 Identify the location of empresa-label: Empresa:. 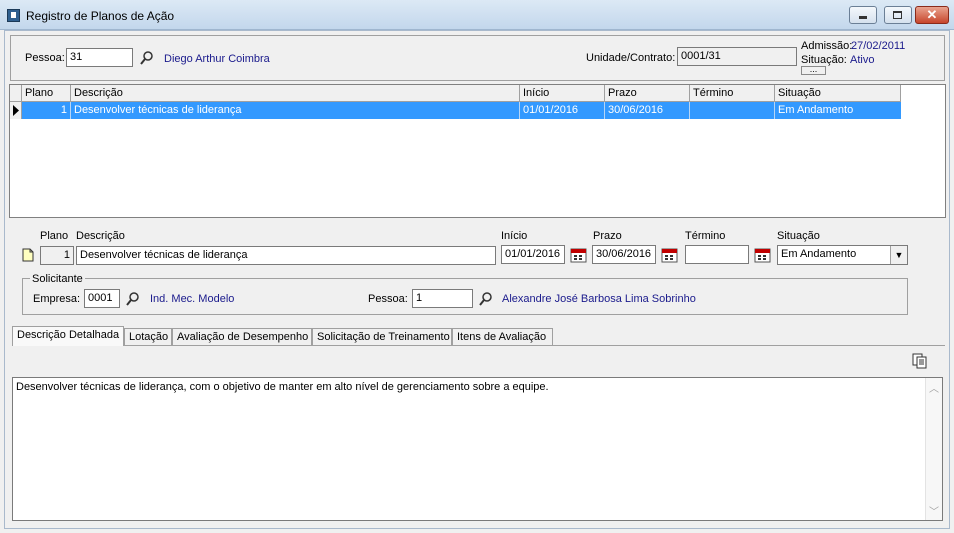
(57, 299).